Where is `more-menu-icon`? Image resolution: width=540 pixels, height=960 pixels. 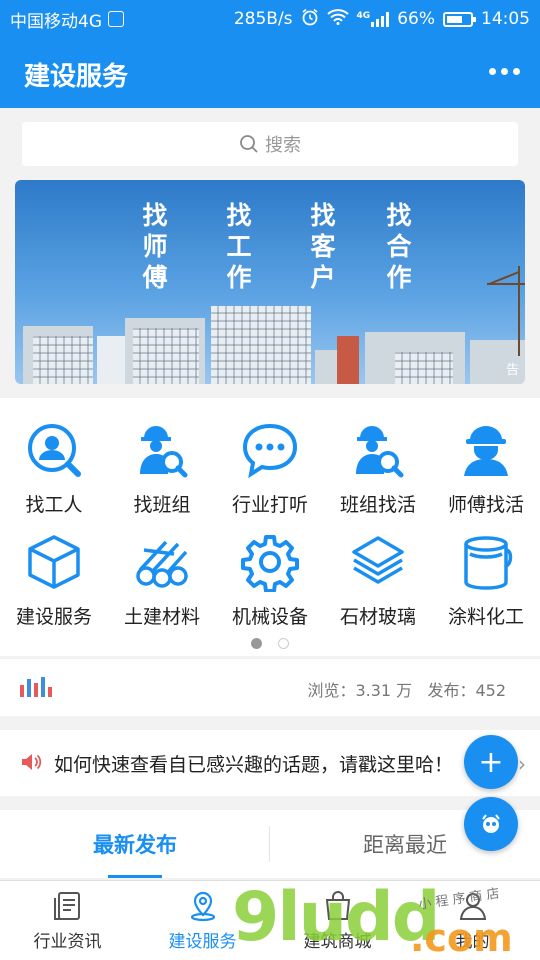
more-menu-icon is located at coordinates (504, 71).